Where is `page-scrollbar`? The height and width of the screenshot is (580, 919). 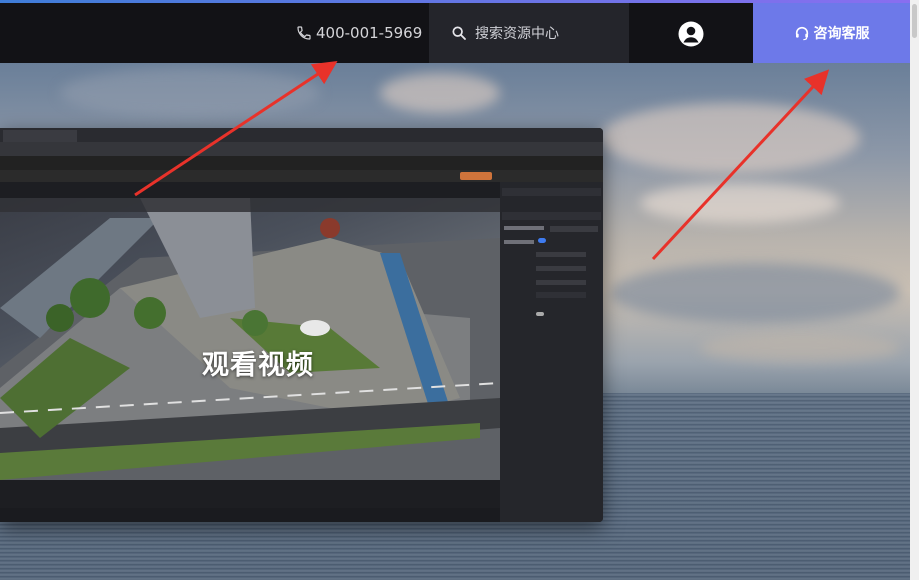 page-scrollbar is located at coordinates (914, 290).